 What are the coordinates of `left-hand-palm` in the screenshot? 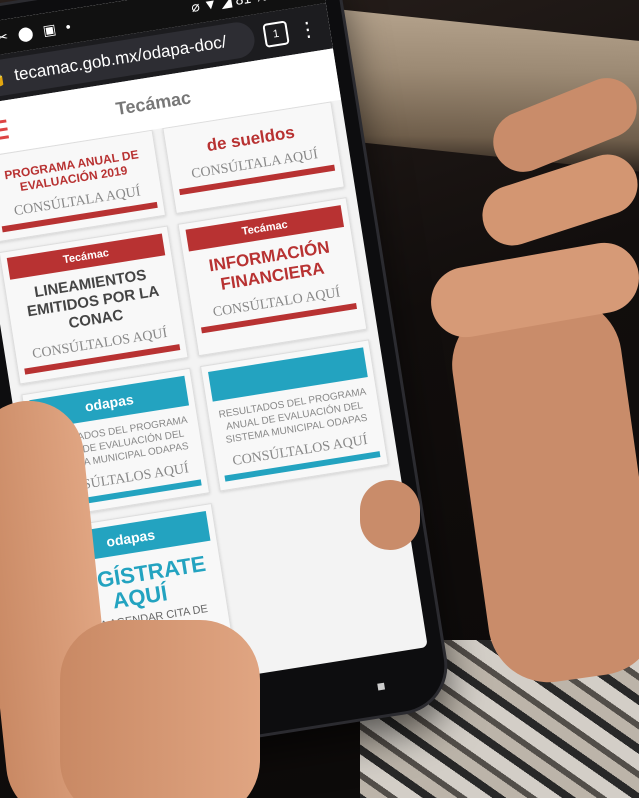 It's located at (160, 709).